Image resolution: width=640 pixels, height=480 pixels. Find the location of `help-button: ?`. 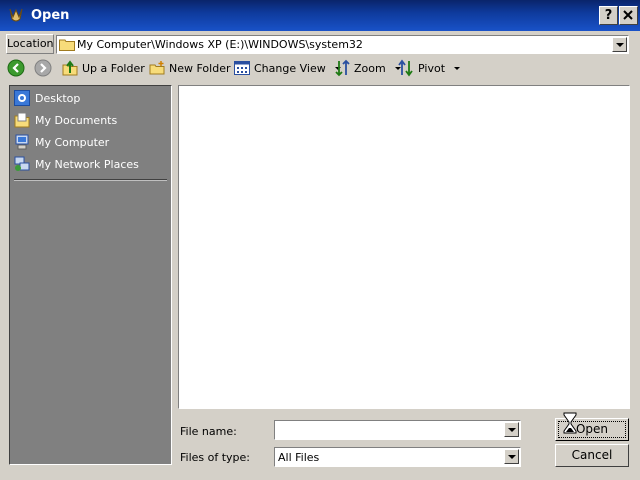

help-button: ? is located at coordinates (608, 15).